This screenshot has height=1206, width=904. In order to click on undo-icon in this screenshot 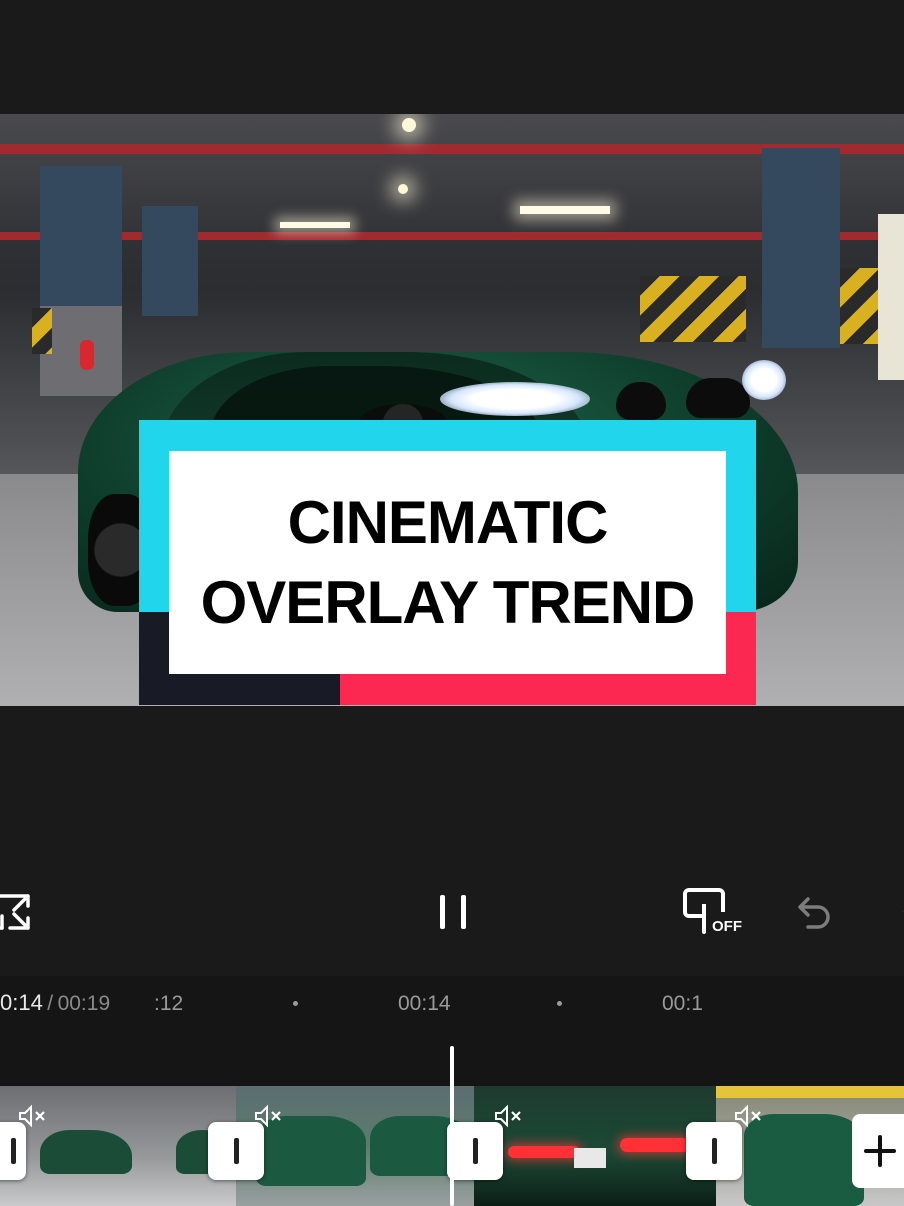, I will do `click(814, 913)`.